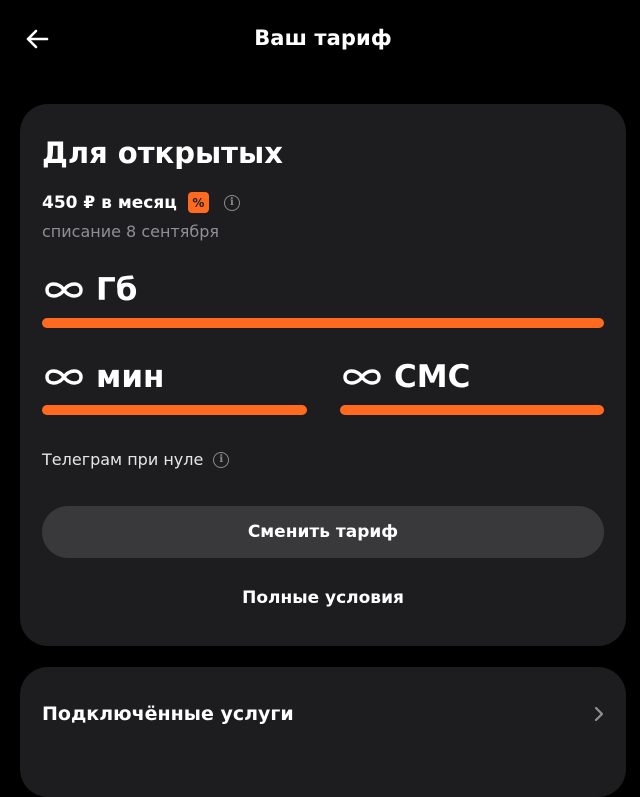 This screenshot has height=797, width=640. I want to click on charge-date: списание 8 сентября, so click(131, 231).